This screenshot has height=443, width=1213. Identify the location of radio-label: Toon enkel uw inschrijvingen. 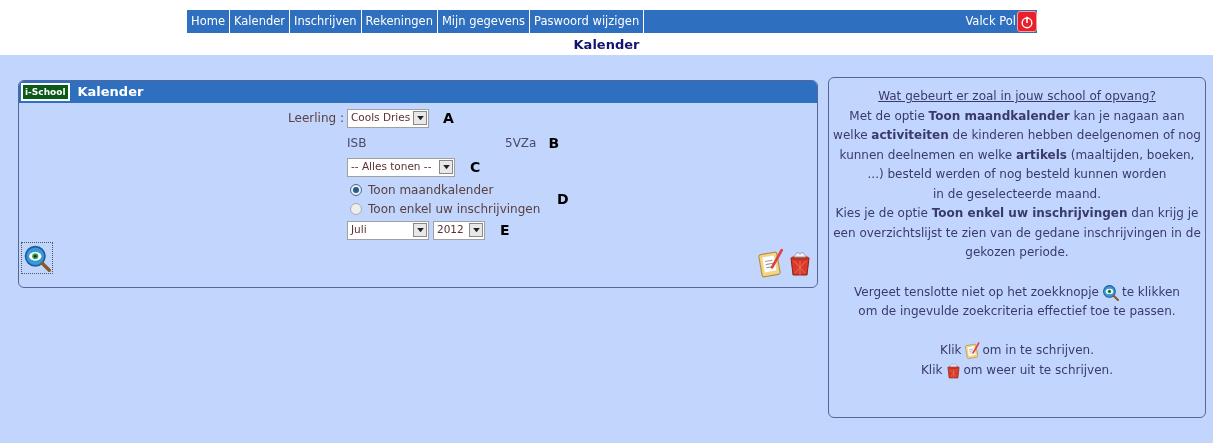
(454, 209).